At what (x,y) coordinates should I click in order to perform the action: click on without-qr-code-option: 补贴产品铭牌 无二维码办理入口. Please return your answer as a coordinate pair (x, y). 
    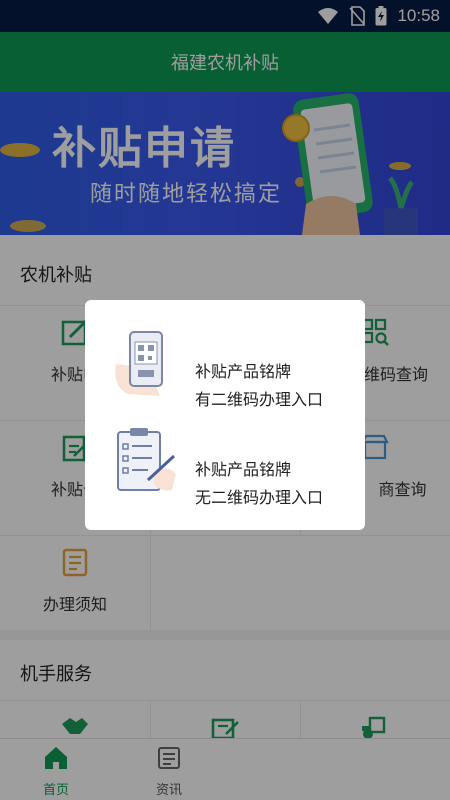
    Looking at the image, I should click on (225, 464).